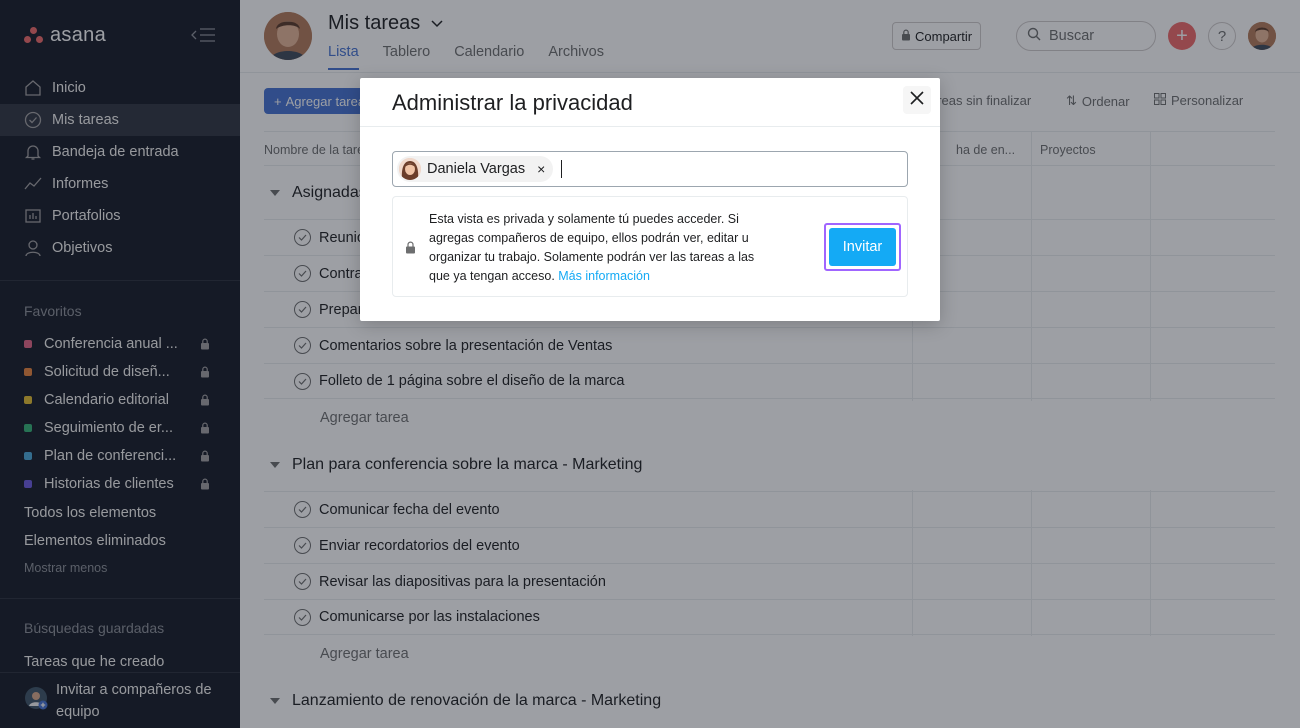 This screenshot has width=1300, height=728. I want to click on invite-button-focus-ring: Invitar, so click(862, 247).